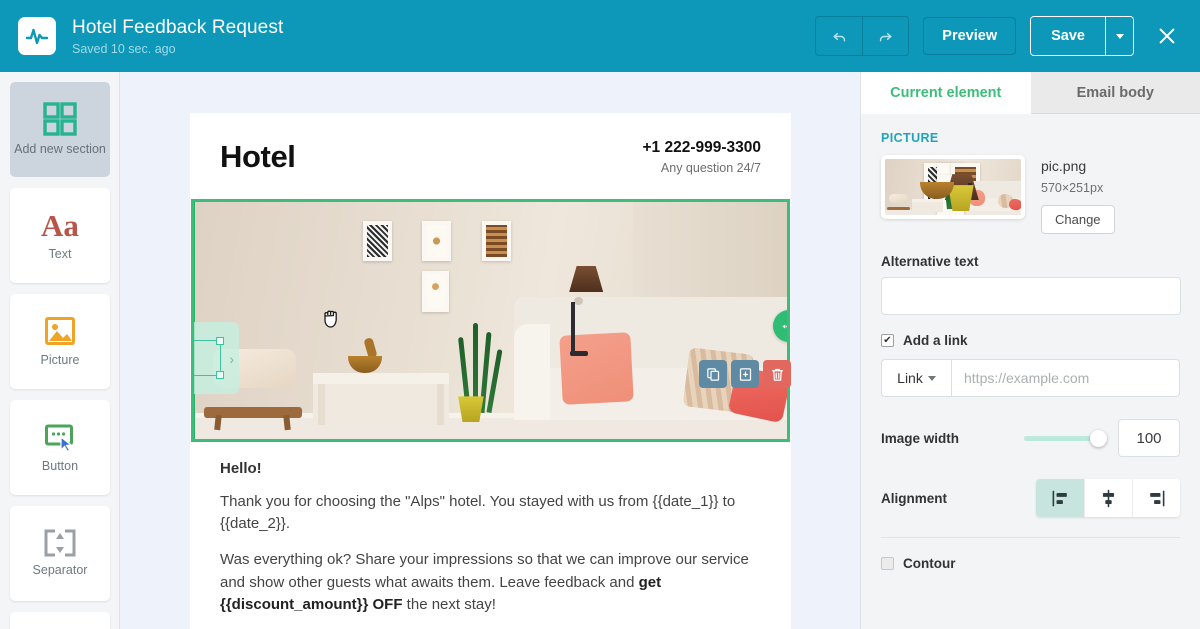 Image resolution: width=1200 pixels, height=629 pixels. I want to click on redo-arrow-icon, so click(886, 36).